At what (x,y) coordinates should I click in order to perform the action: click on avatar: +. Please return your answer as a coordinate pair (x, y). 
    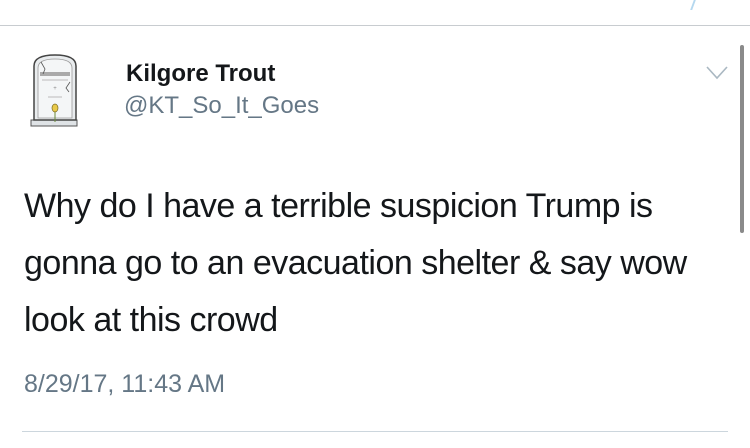
    Looking at the image, I should click on (56, 91).